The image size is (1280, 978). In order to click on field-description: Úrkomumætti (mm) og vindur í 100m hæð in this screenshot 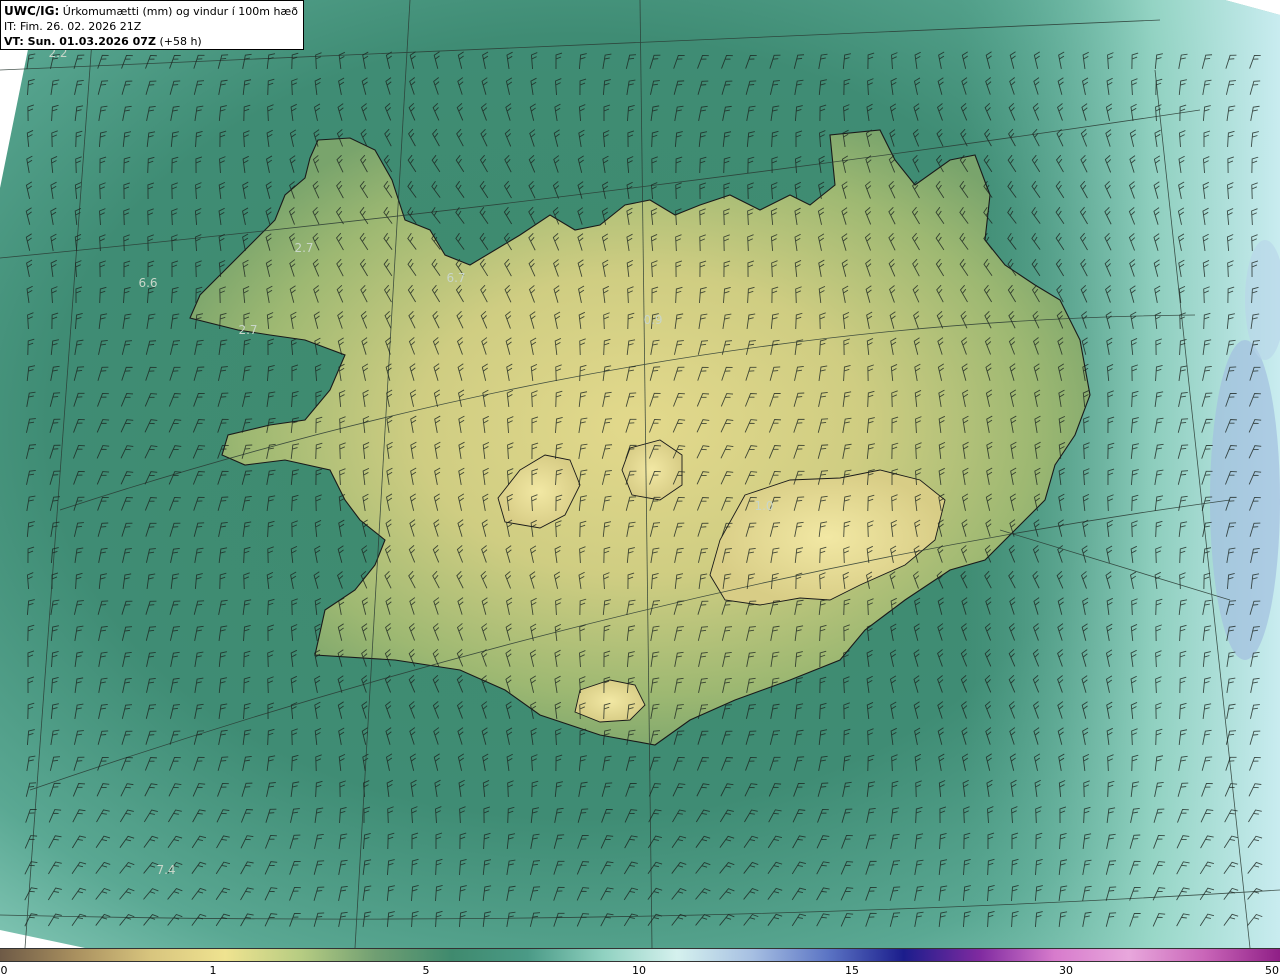, I will do `click(180, 11)`.